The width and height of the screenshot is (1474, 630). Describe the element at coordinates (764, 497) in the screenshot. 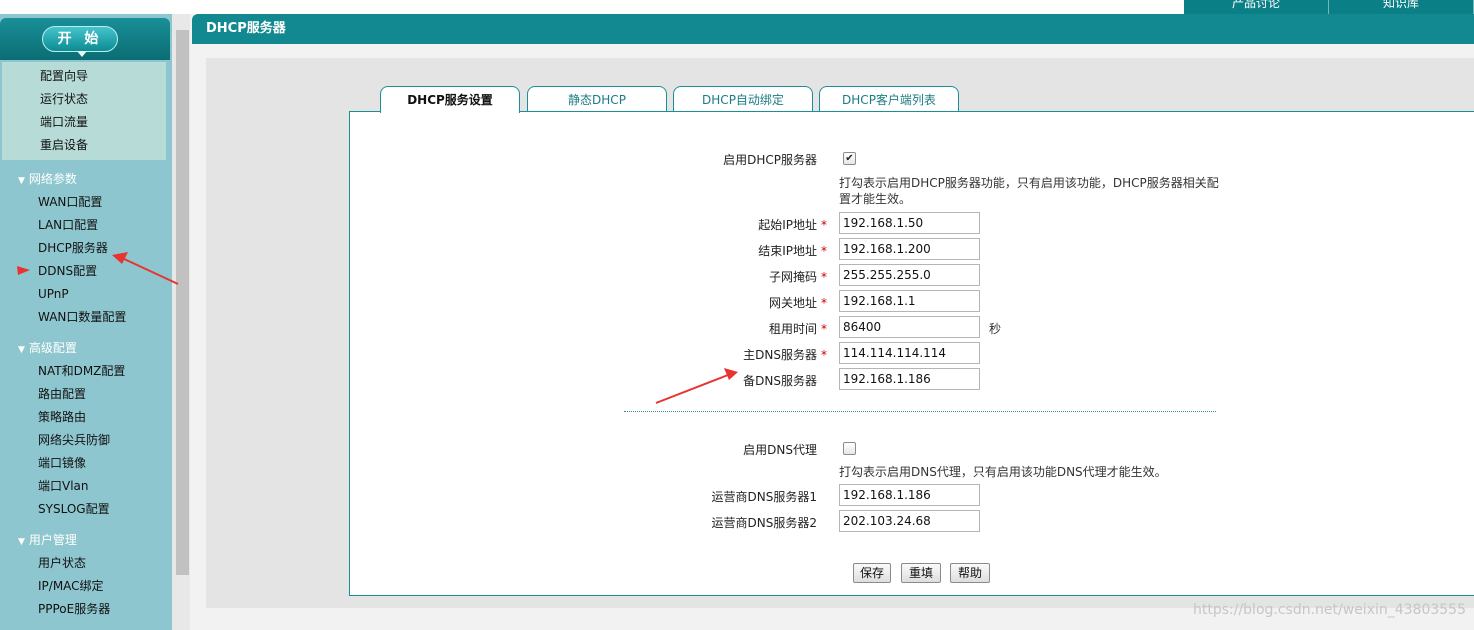

I see `isp-dns1-label: 运营商DNS服务器1` at that location.